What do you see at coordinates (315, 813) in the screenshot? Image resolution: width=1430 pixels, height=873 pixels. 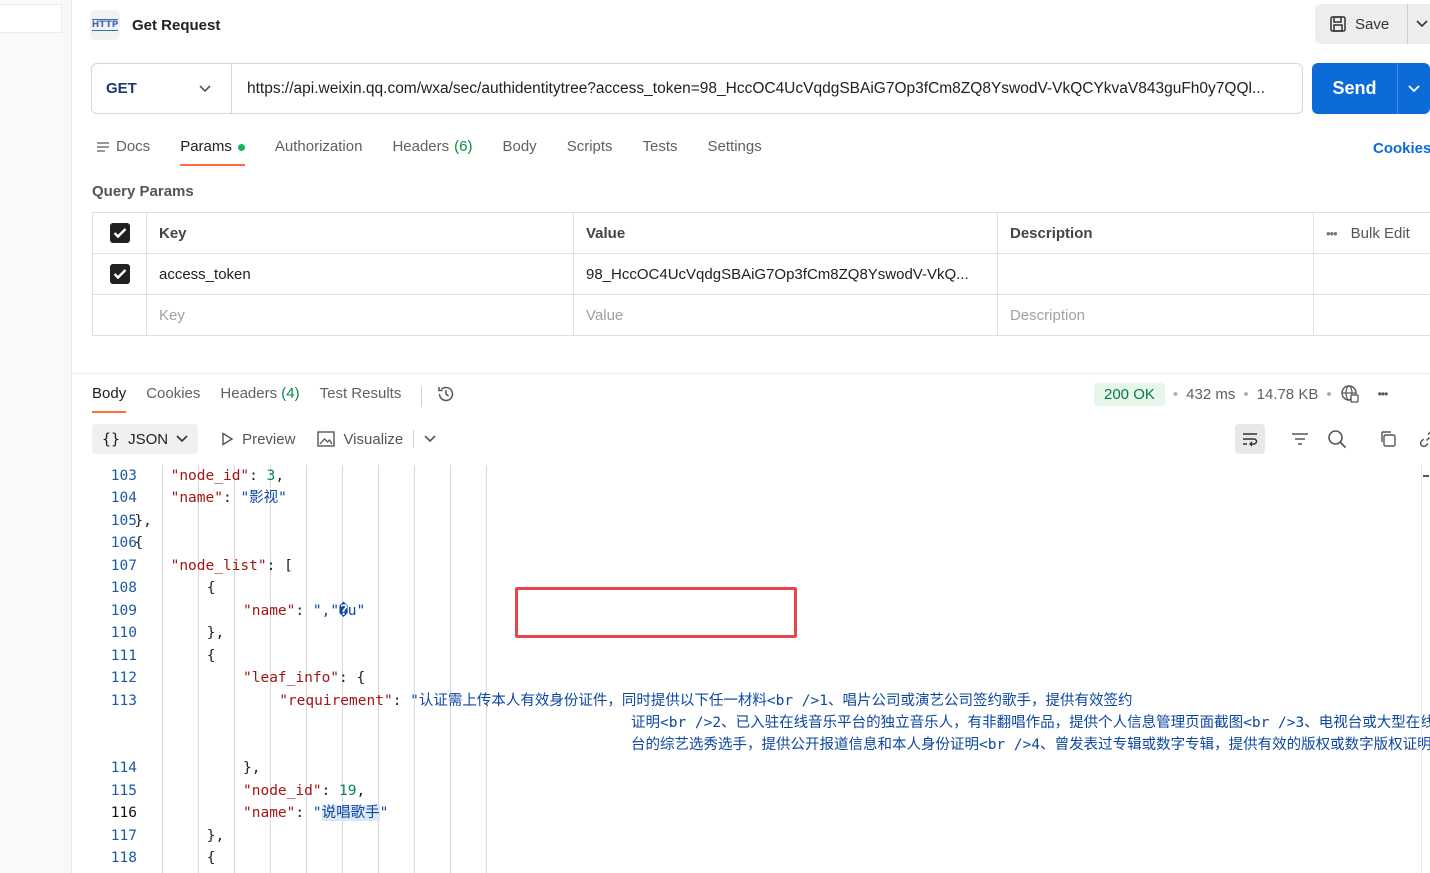 I see `code-text: "name": "说唱歌手"` at bounding box center [315, 813].